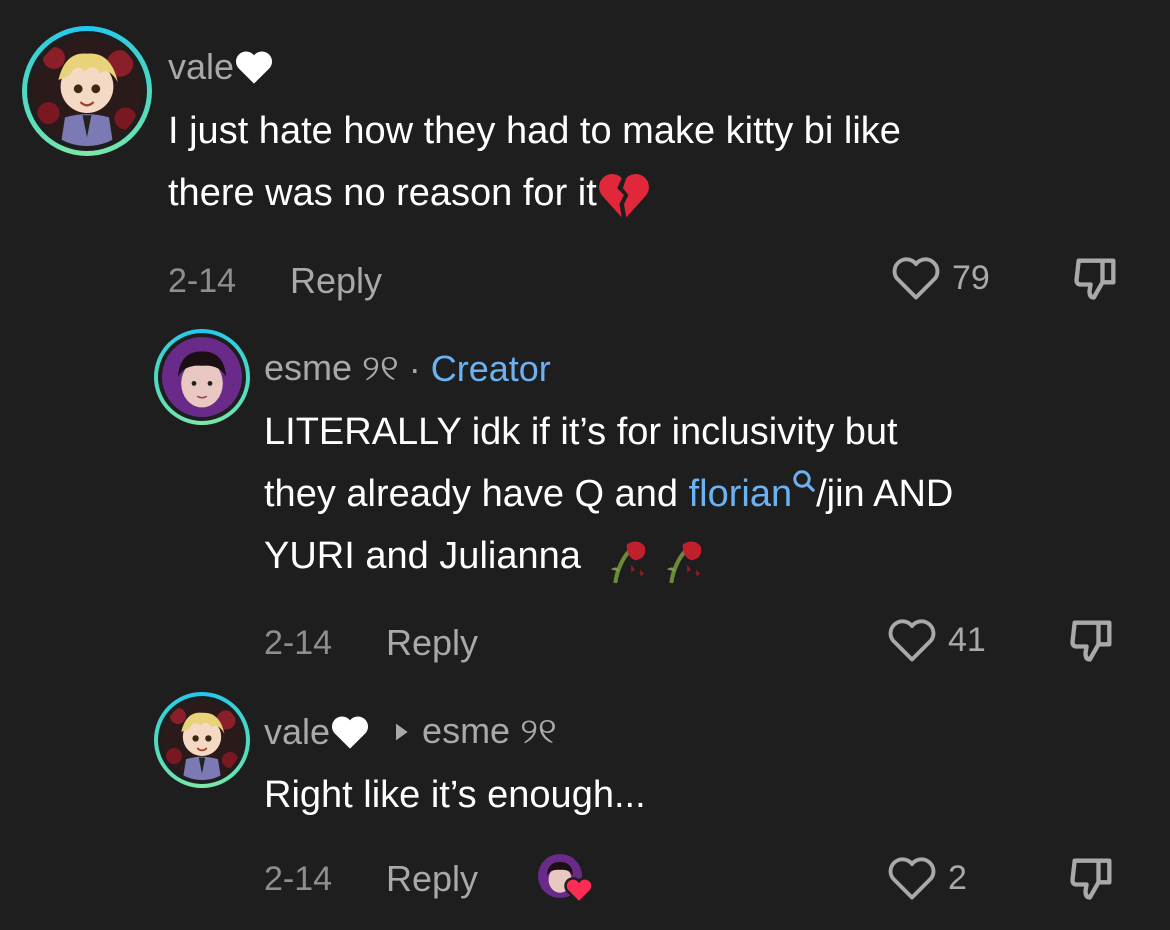 This screenshot has width=1170, height=930. Describe the element at coordinates (957, 877) in the screenshot. I see `like-count: 2` at that location.